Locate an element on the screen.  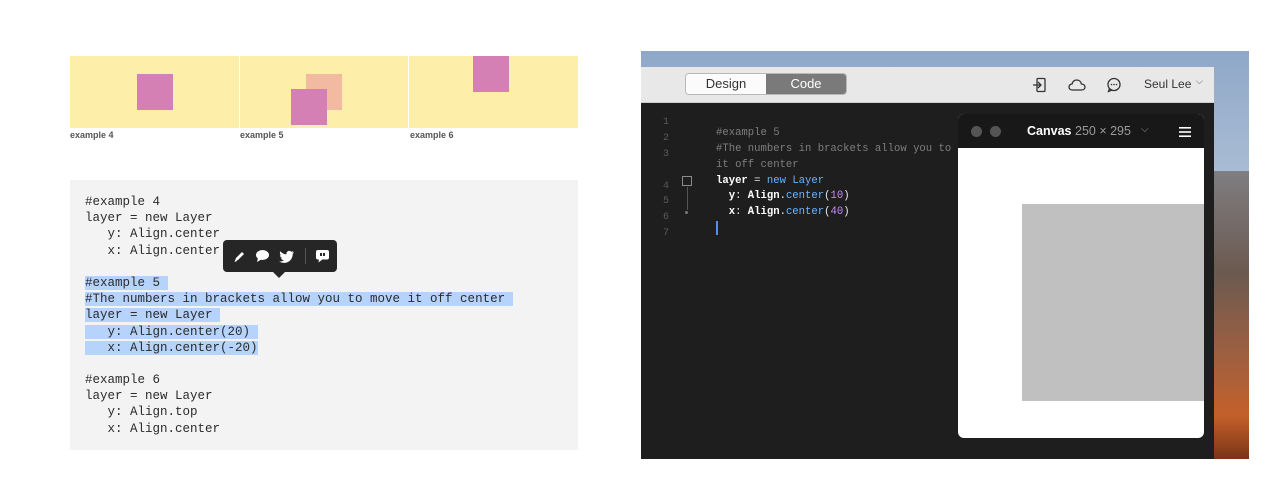
canvas-size: 250 × 295 is located at coordinates (1103, 131).